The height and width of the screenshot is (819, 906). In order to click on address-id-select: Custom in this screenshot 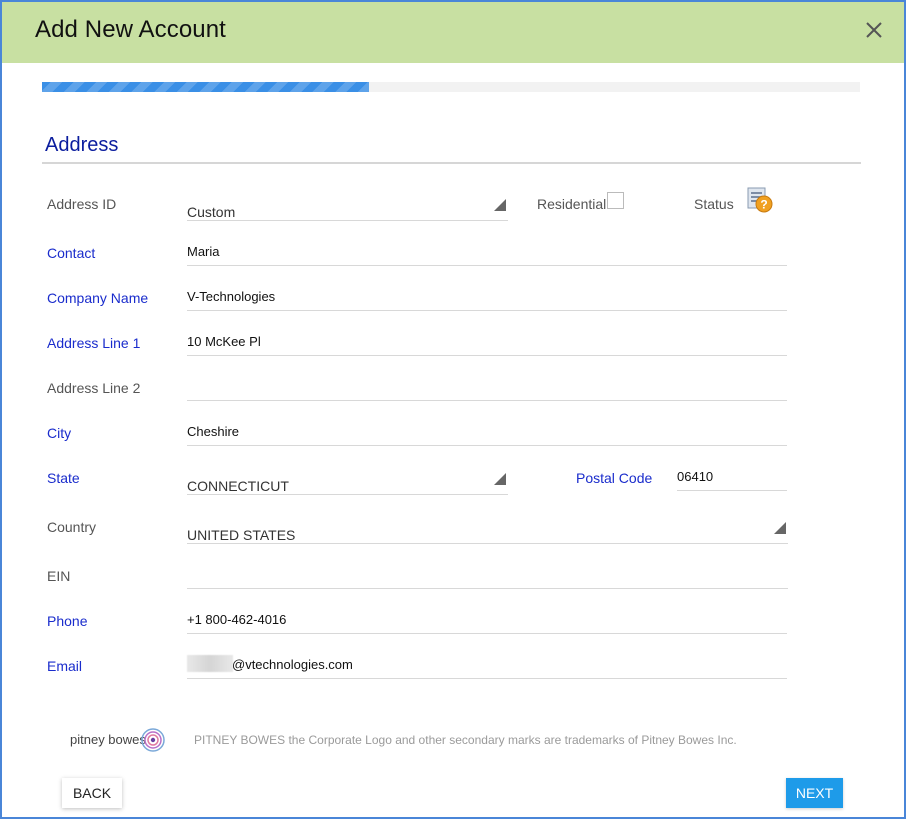, I will do `click(347, 208)`.